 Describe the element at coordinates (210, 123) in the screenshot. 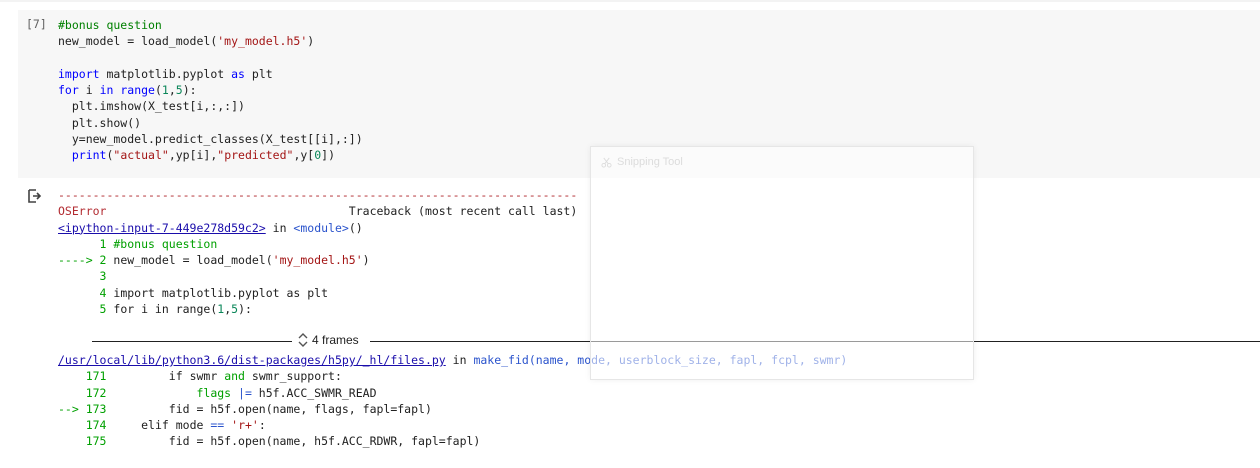

I see `code-line: plt.show()` at that location.